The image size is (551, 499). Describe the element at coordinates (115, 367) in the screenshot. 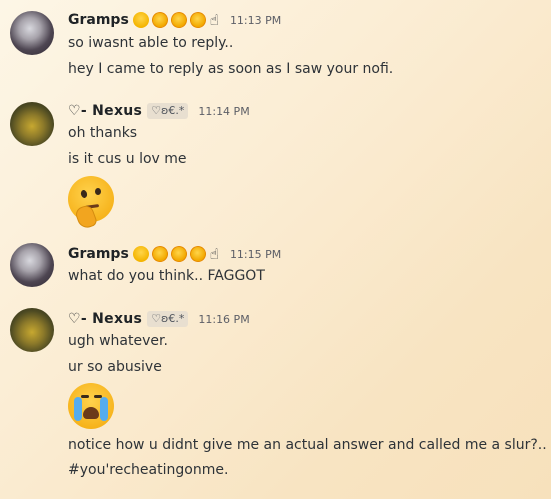

I see `message-text: ur so abusive` at that location.